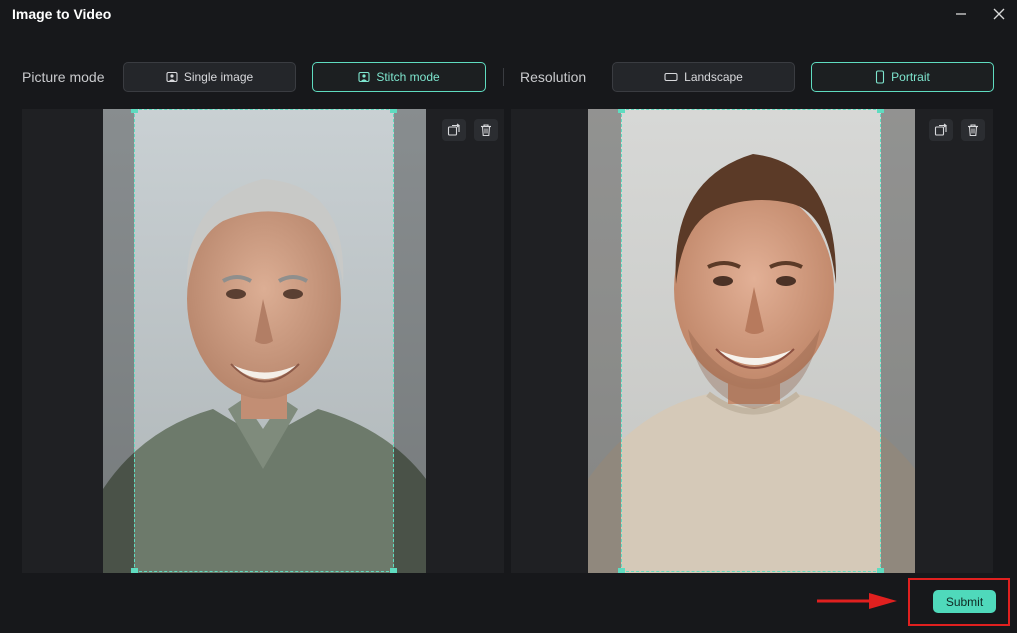 Image resolution: width=1017 pixels, height=633 pixels. Describe the element at coordinates (172, 77) in the screenshot. I see `image-icon` at that location.